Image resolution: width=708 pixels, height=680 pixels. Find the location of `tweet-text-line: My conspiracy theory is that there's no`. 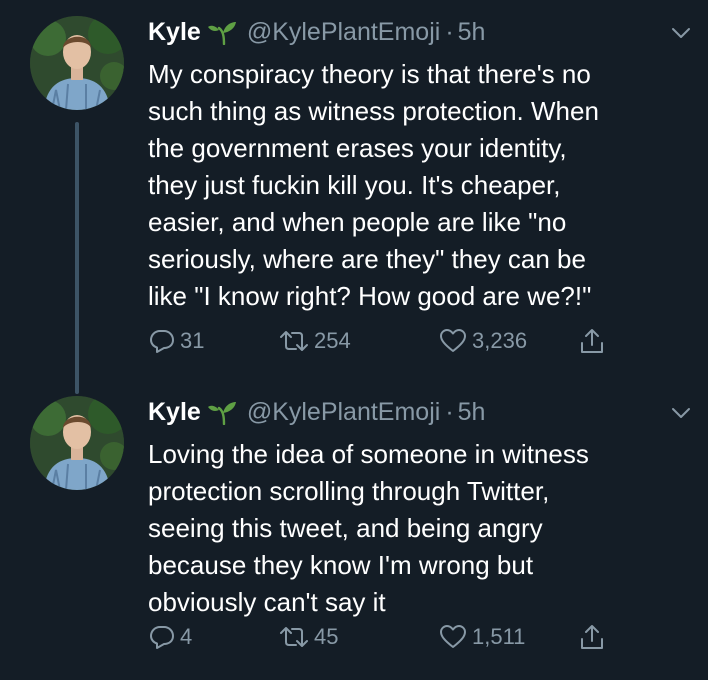

tweet-text-line: My conspiracy theory is that there's no is located at coordinates (369, 74).